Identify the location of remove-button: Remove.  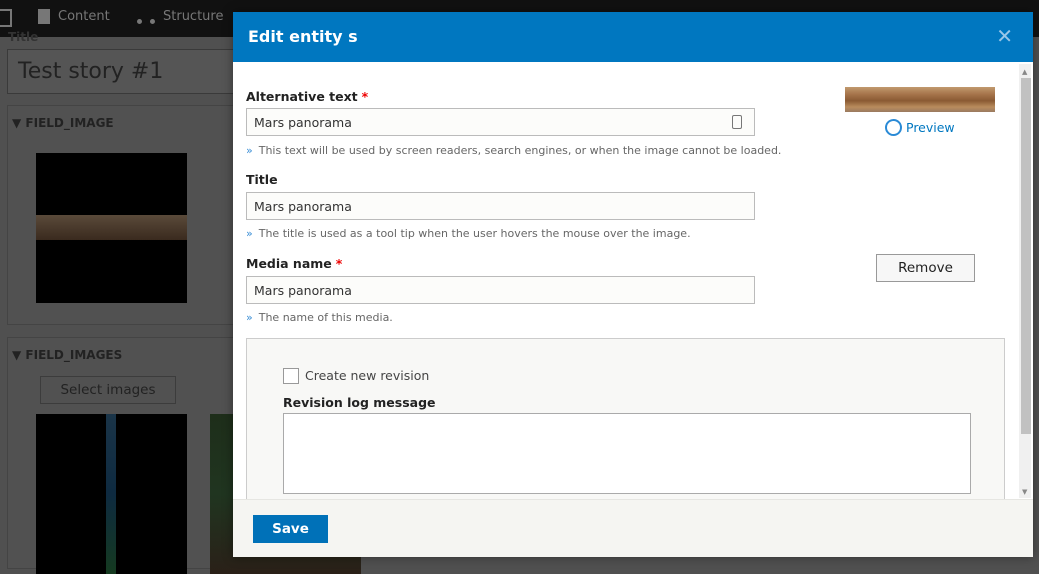
(925, 268).